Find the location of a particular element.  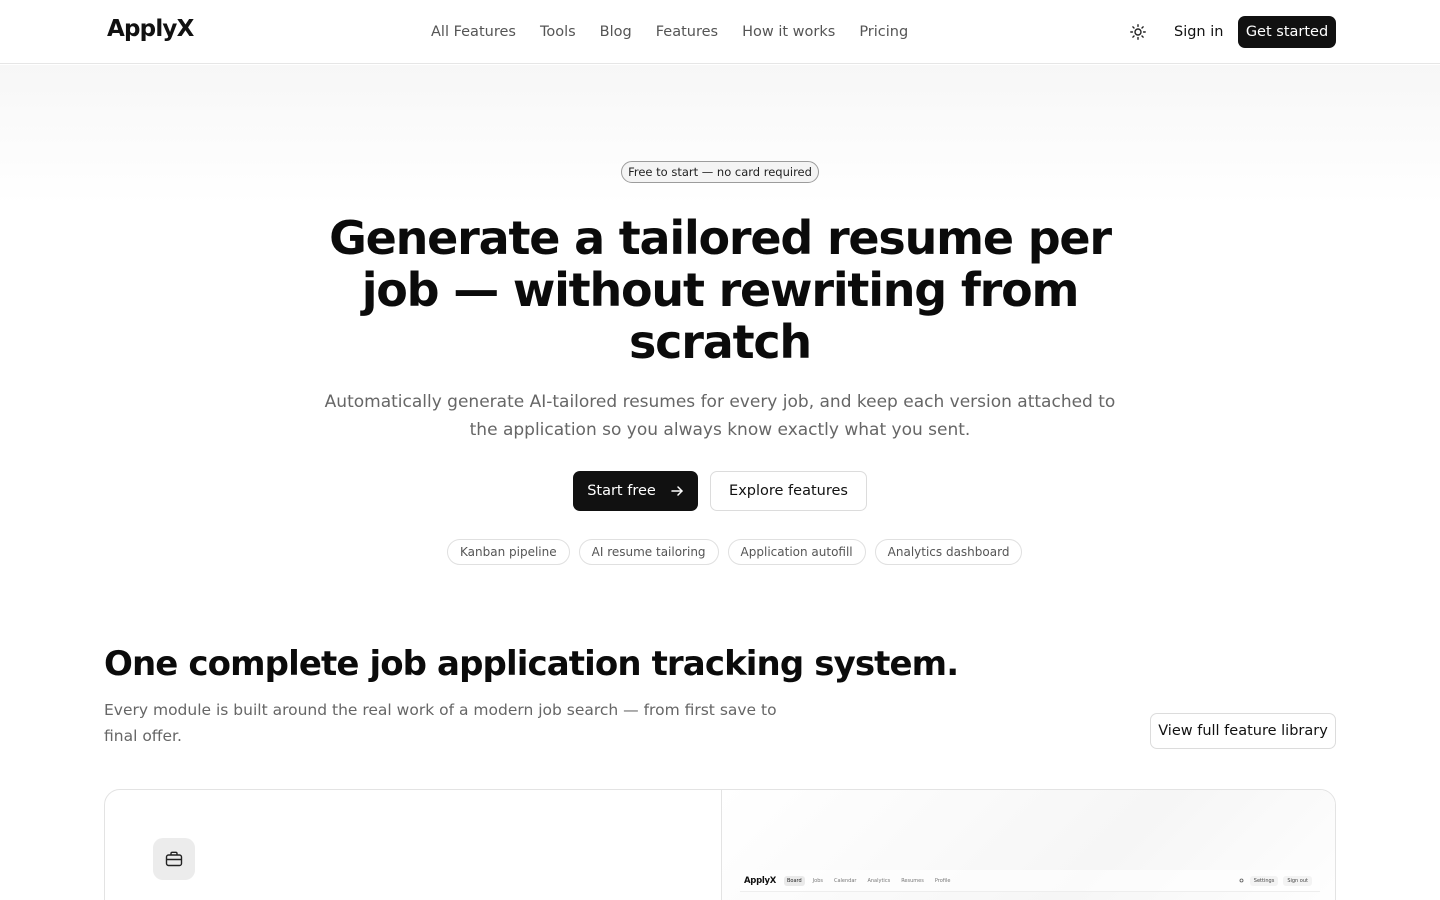

nav-all-features: All Features is located at coordinates (473, 32).